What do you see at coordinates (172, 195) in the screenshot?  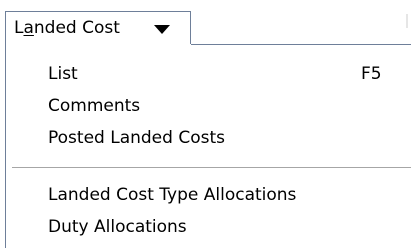 I see `menu-item-label: Landed Cost Type Allocations` at bounding box center [172, 195].